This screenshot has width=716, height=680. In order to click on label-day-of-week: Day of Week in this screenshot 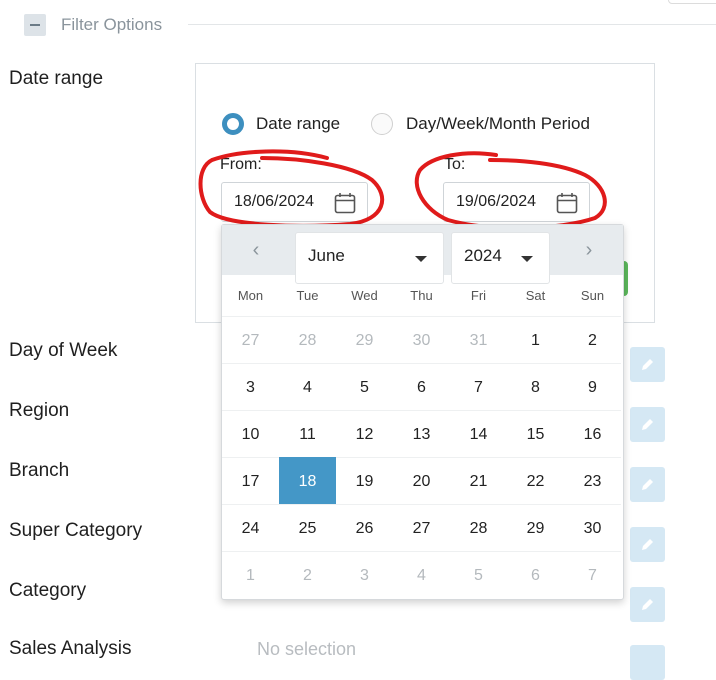, I will do `click(63, 350)`.